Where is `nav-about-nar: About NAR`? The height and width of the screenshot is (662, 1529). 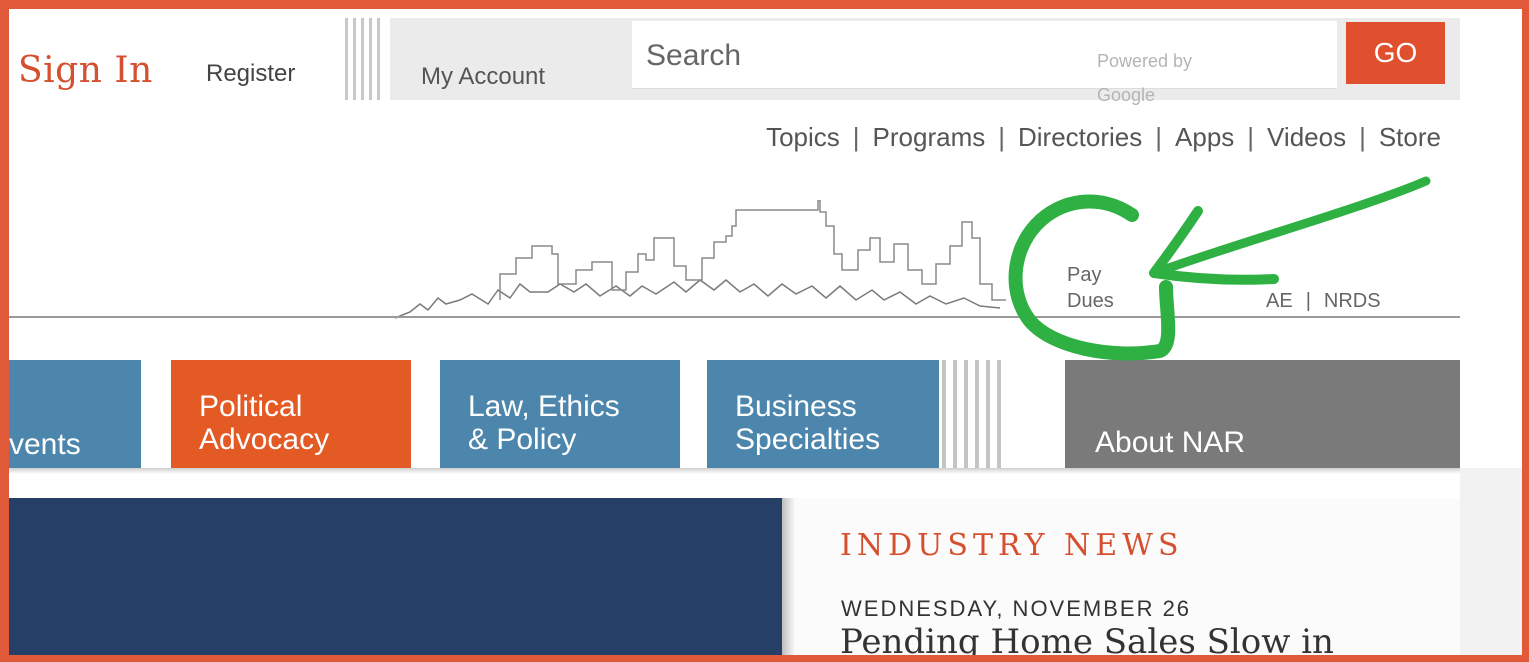 nav-about-nar: About NAR is located at coordinates (1262, 414).